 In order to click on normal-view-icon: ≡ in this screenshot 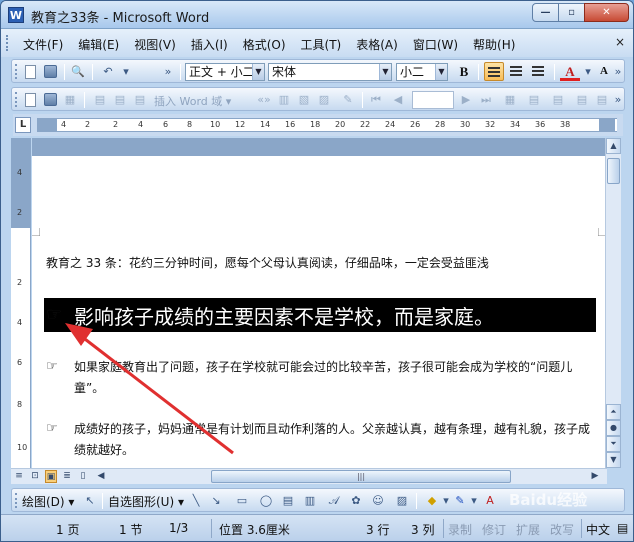, I will do `click(19, 476)`.